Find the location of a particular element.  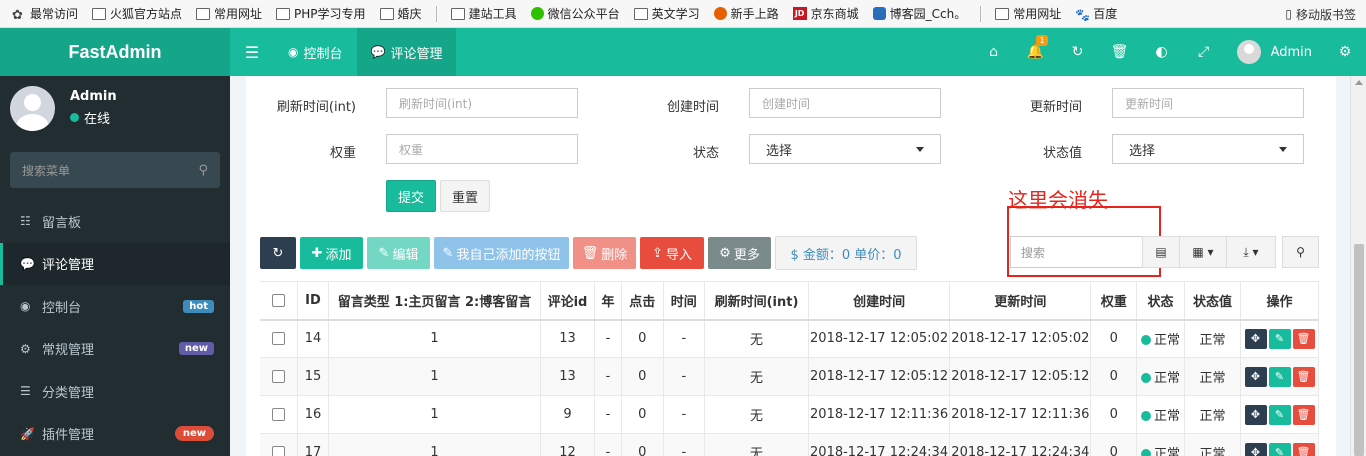

app-logo: FastAdmin is located at coordinates (115, 52).